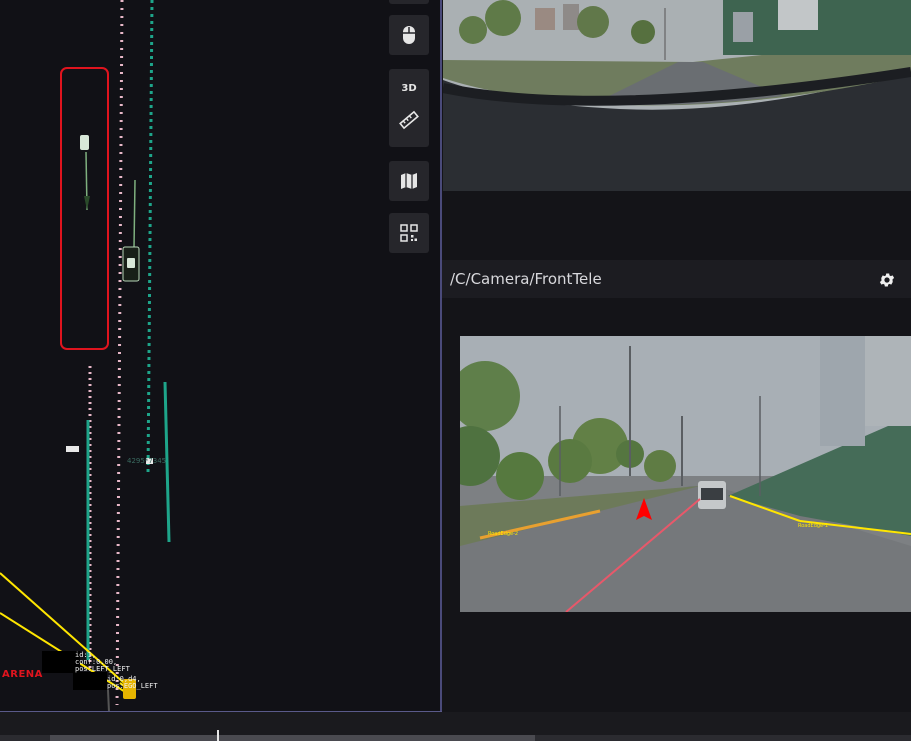 This screenshot has width=911, height=741. I want to click on mouse-mode-button, so click(409, 35).